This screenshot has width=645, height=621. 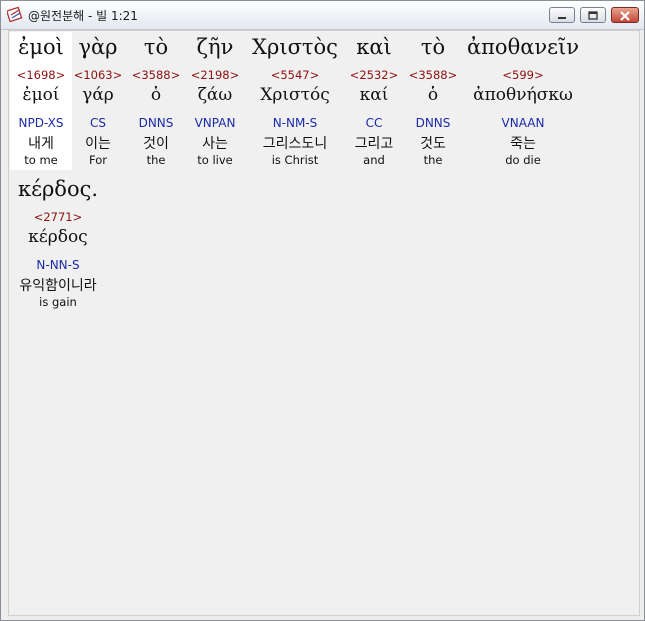 What do you see at coordinates (562, 18) in the screenshot?
I see `minimize-icon` at bounding box center [562, 18].